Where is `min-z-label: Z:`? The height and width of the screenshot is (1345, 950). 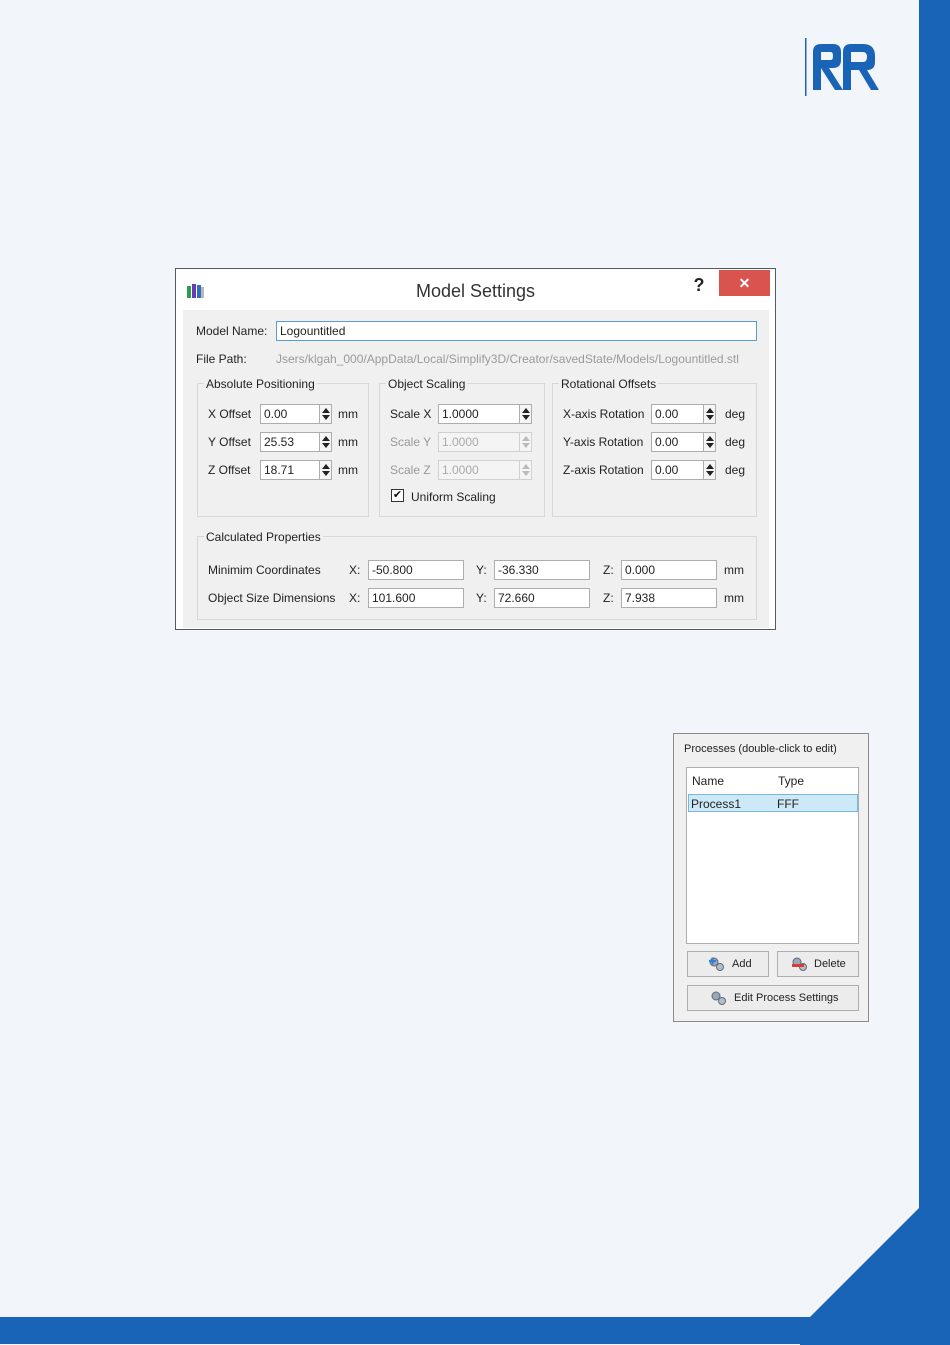
min-z-label: Z: is located at coordinates (608, 570).